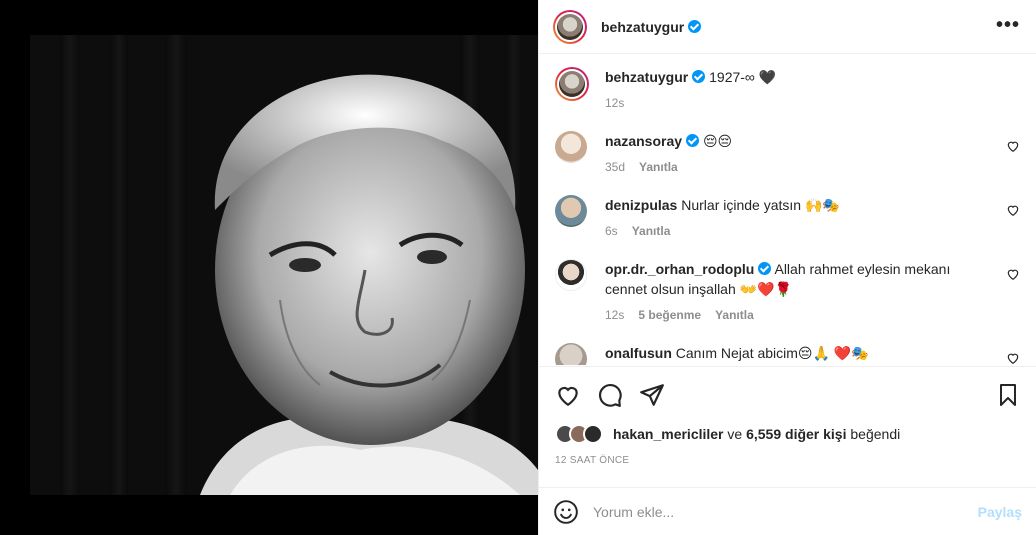 This screenshot has height=535, width=1036. What do you see at coordinates (787, 90) in the screenshot?
I see `caption: behzatuygur 1927-∞ 🖤 12s` at bounding box center [787, 90].